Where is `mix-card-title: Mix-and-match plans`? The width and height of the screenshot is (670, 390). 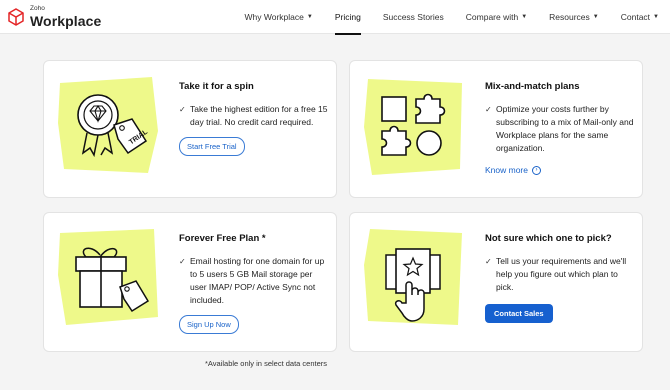
mix-card-title: Mix-and-match plans is located at coordinates (532, 86).